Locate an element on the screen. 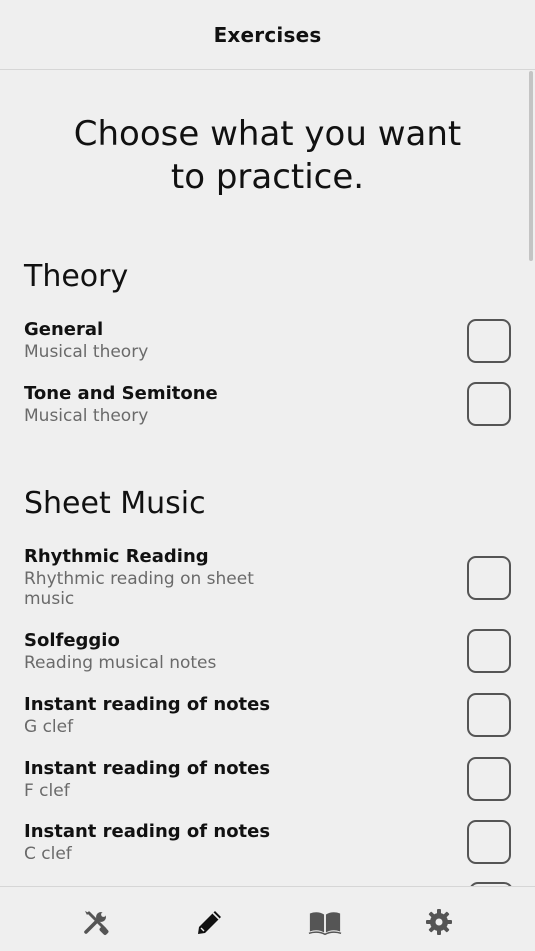 The height and width of the screenshot is (951, 535). book-icon is located at coordinates (325, 924).